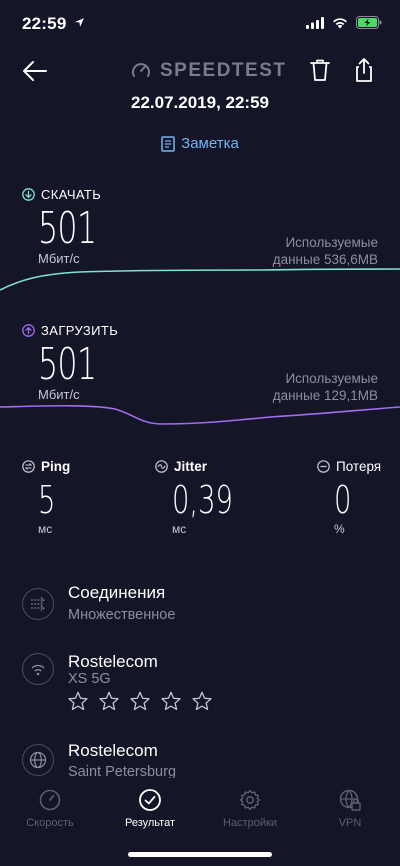  What do you see at coordinates (50, 800) in the screenshot?
I see `gauge-icon` at bounding box center [50, 800].